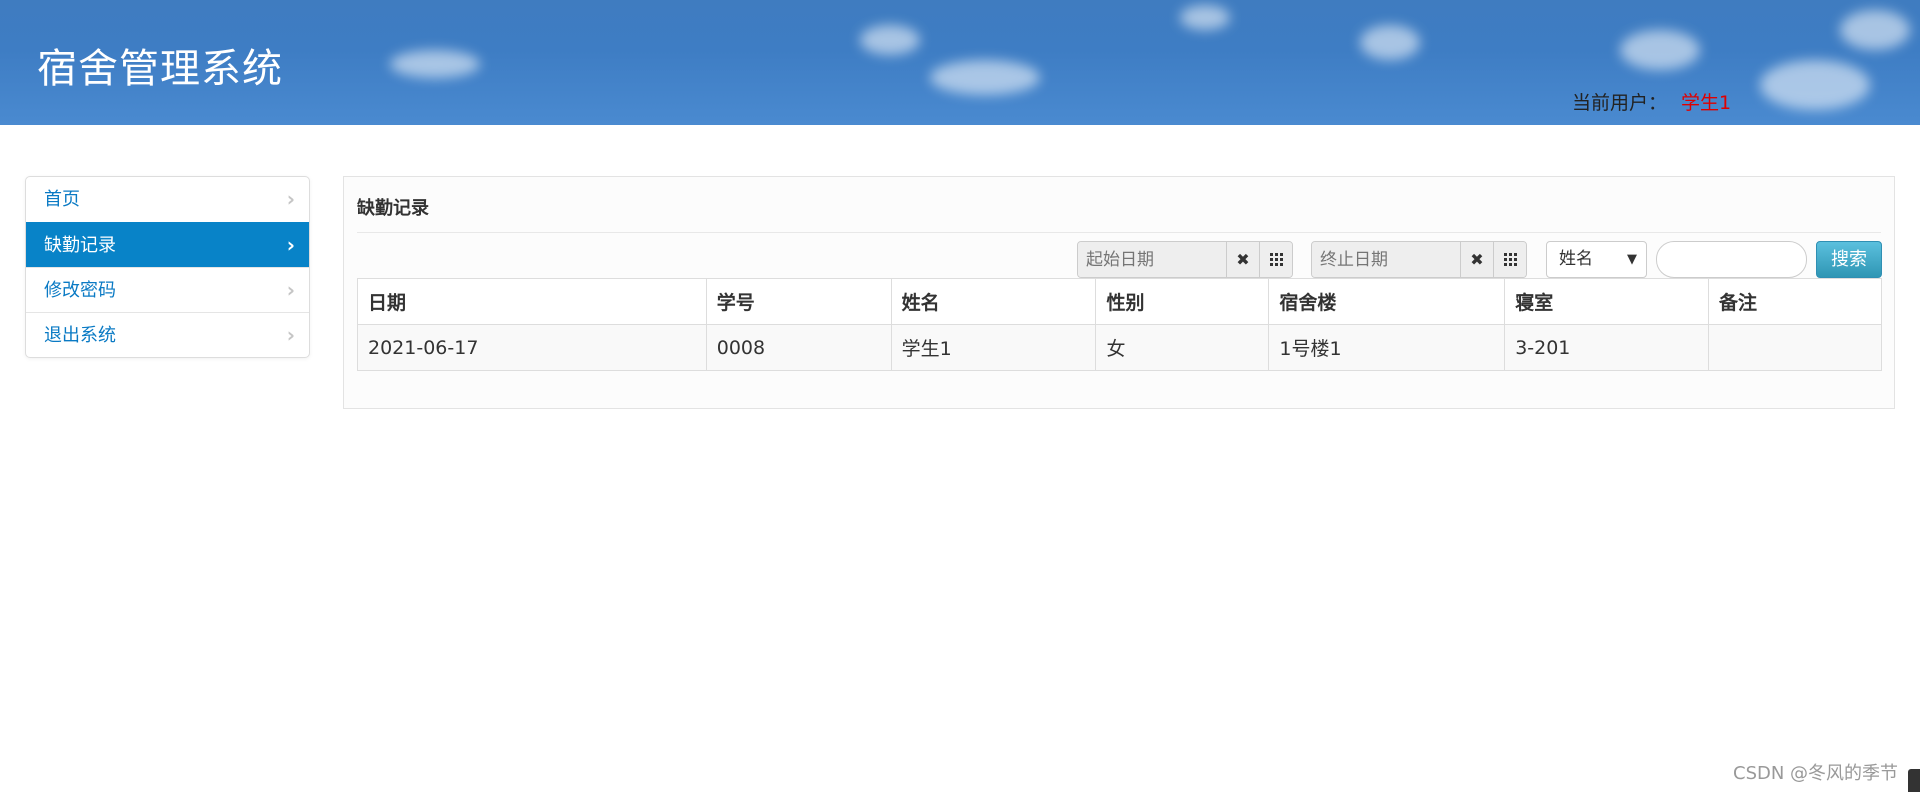  What do you see at coordinates (1576, 259) in the screenshot?
I see `search-field-selected-value: 姓名` at bounding box center [1576, 259].